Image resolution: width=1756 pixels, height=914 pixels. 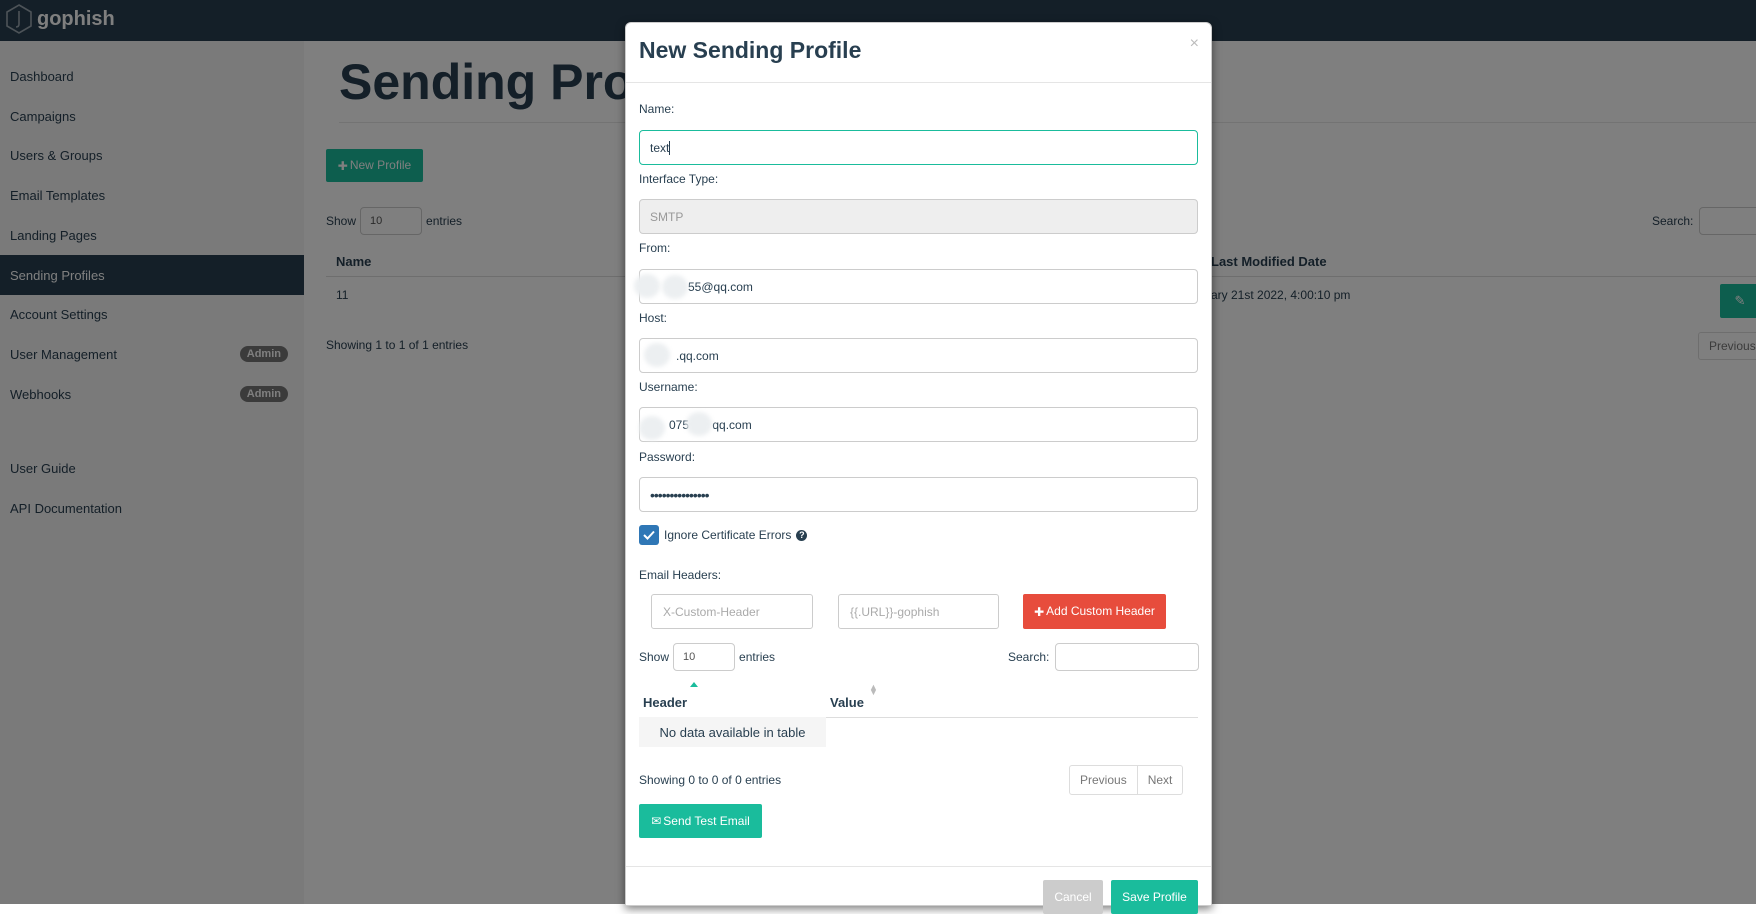 I want to click on save-profile-button: Save Profile, so click(x=1154, y=897).